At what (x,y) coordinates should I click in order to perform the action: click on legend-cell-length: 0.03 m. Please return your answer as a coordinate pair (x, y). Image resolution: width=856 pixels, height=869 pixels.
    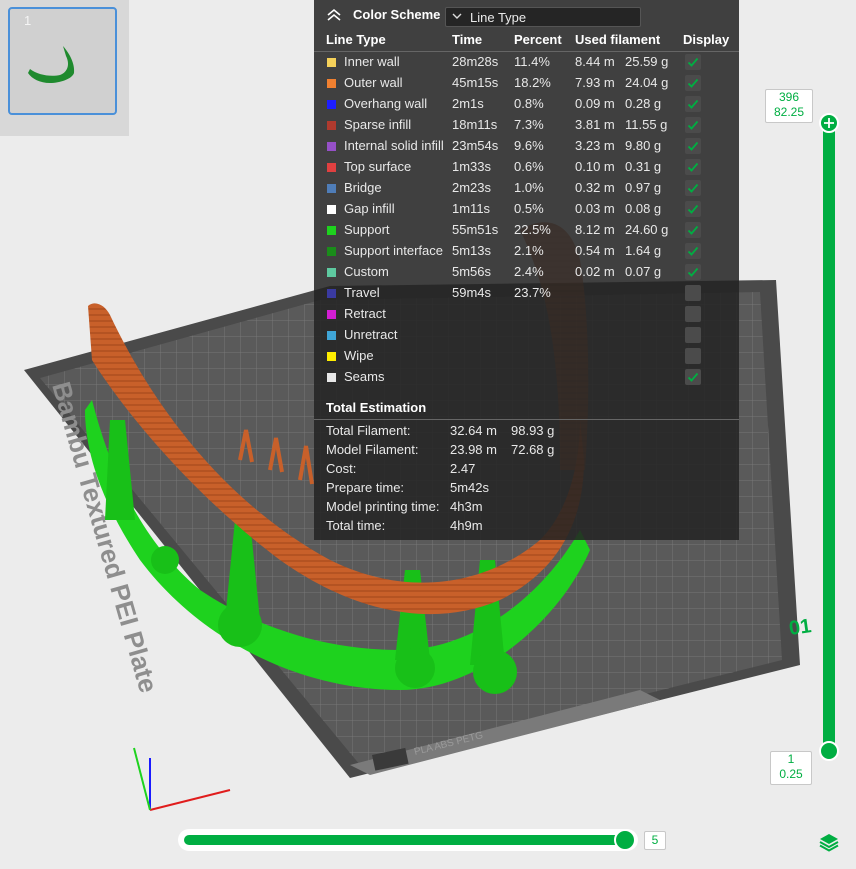
    Looking at the image, I should click on (595, 208).